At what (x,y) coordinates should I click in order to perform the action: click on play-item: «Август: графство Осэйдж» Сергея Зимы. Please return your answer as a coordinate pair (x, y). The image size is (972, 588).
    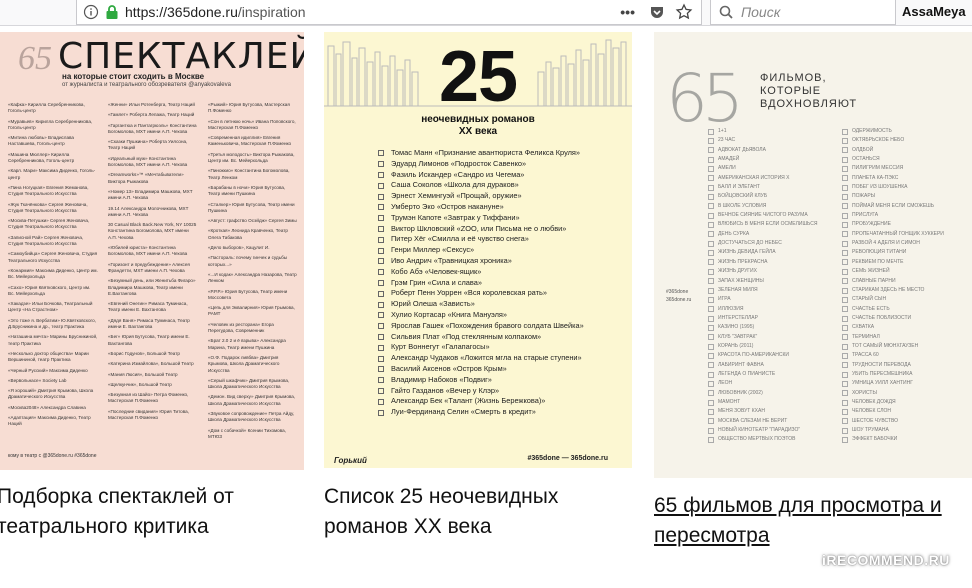
    Looking at the image, I should click on (252, 221).